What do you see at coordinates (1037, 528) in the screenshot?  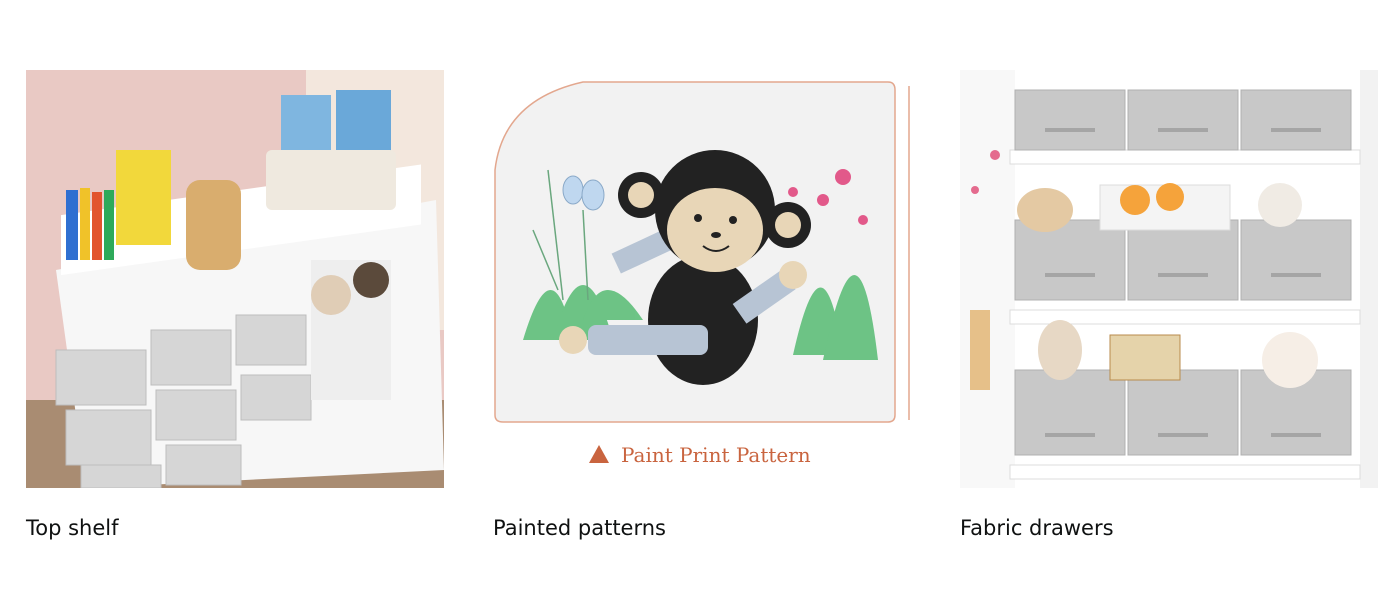 I see `card-caption: Fabric drawers` at bounding box center [1037, 528].